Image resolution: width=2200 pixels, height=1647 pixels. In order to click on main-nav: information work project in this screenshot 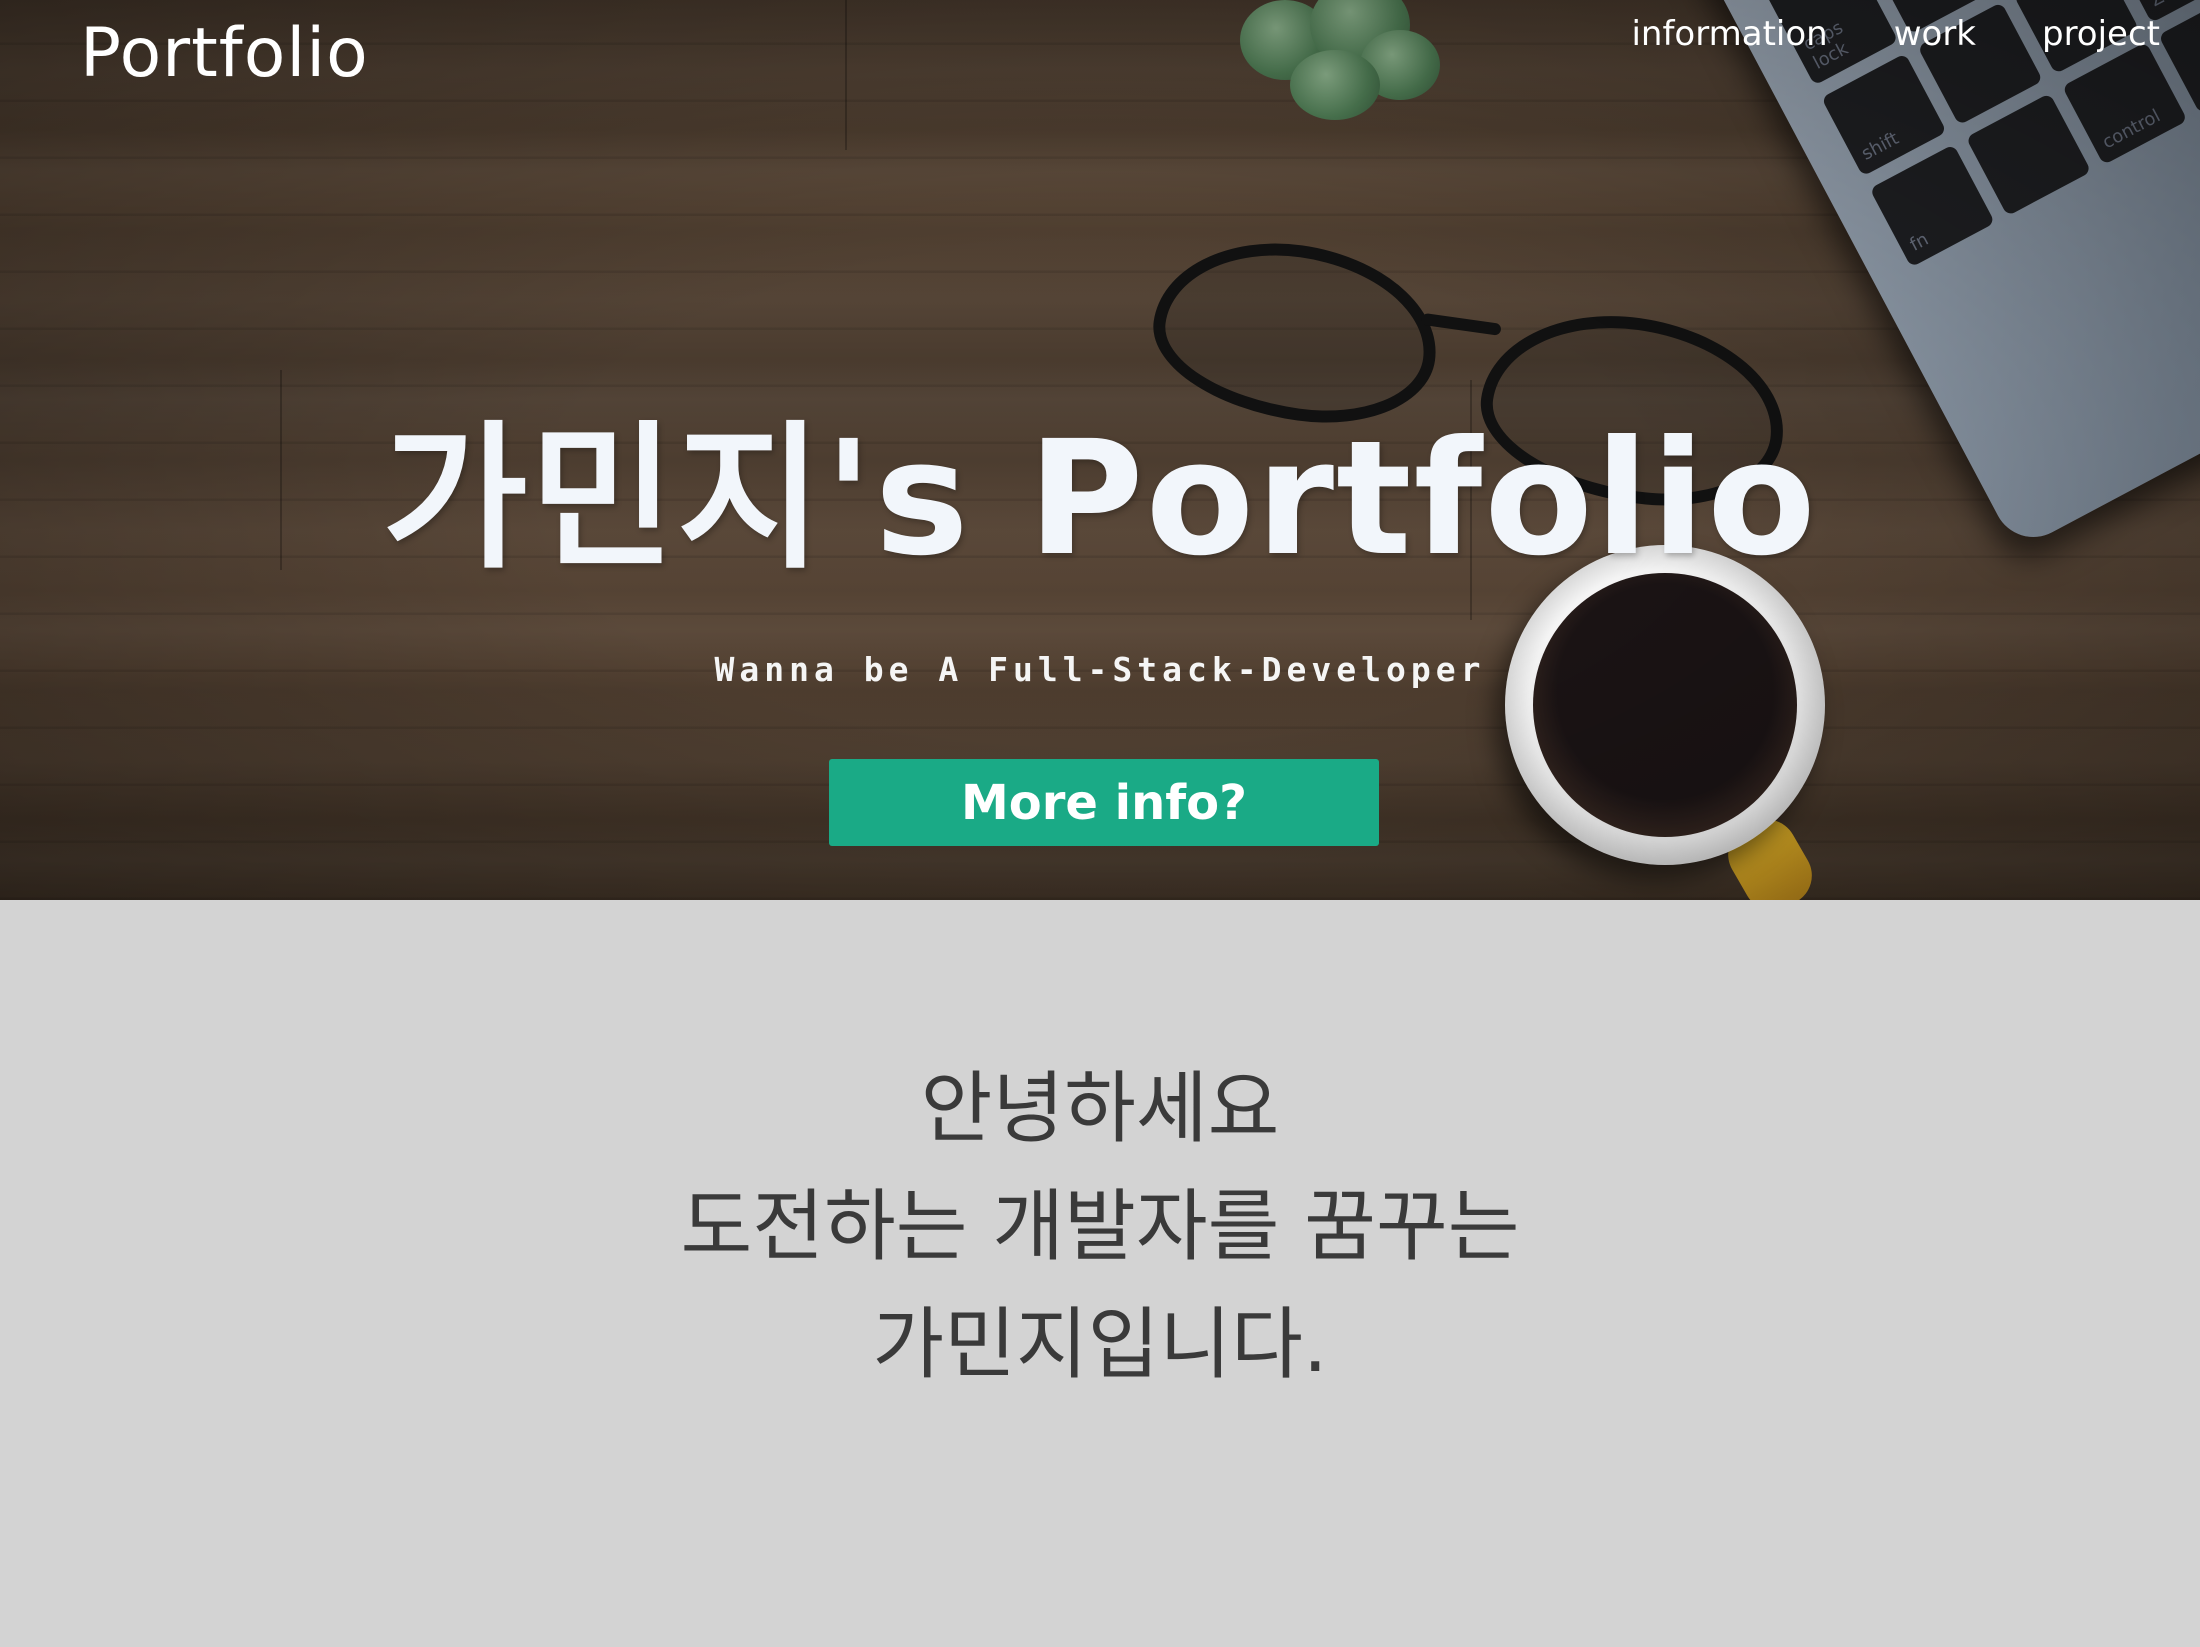, I will do `click(1895, 34)`.